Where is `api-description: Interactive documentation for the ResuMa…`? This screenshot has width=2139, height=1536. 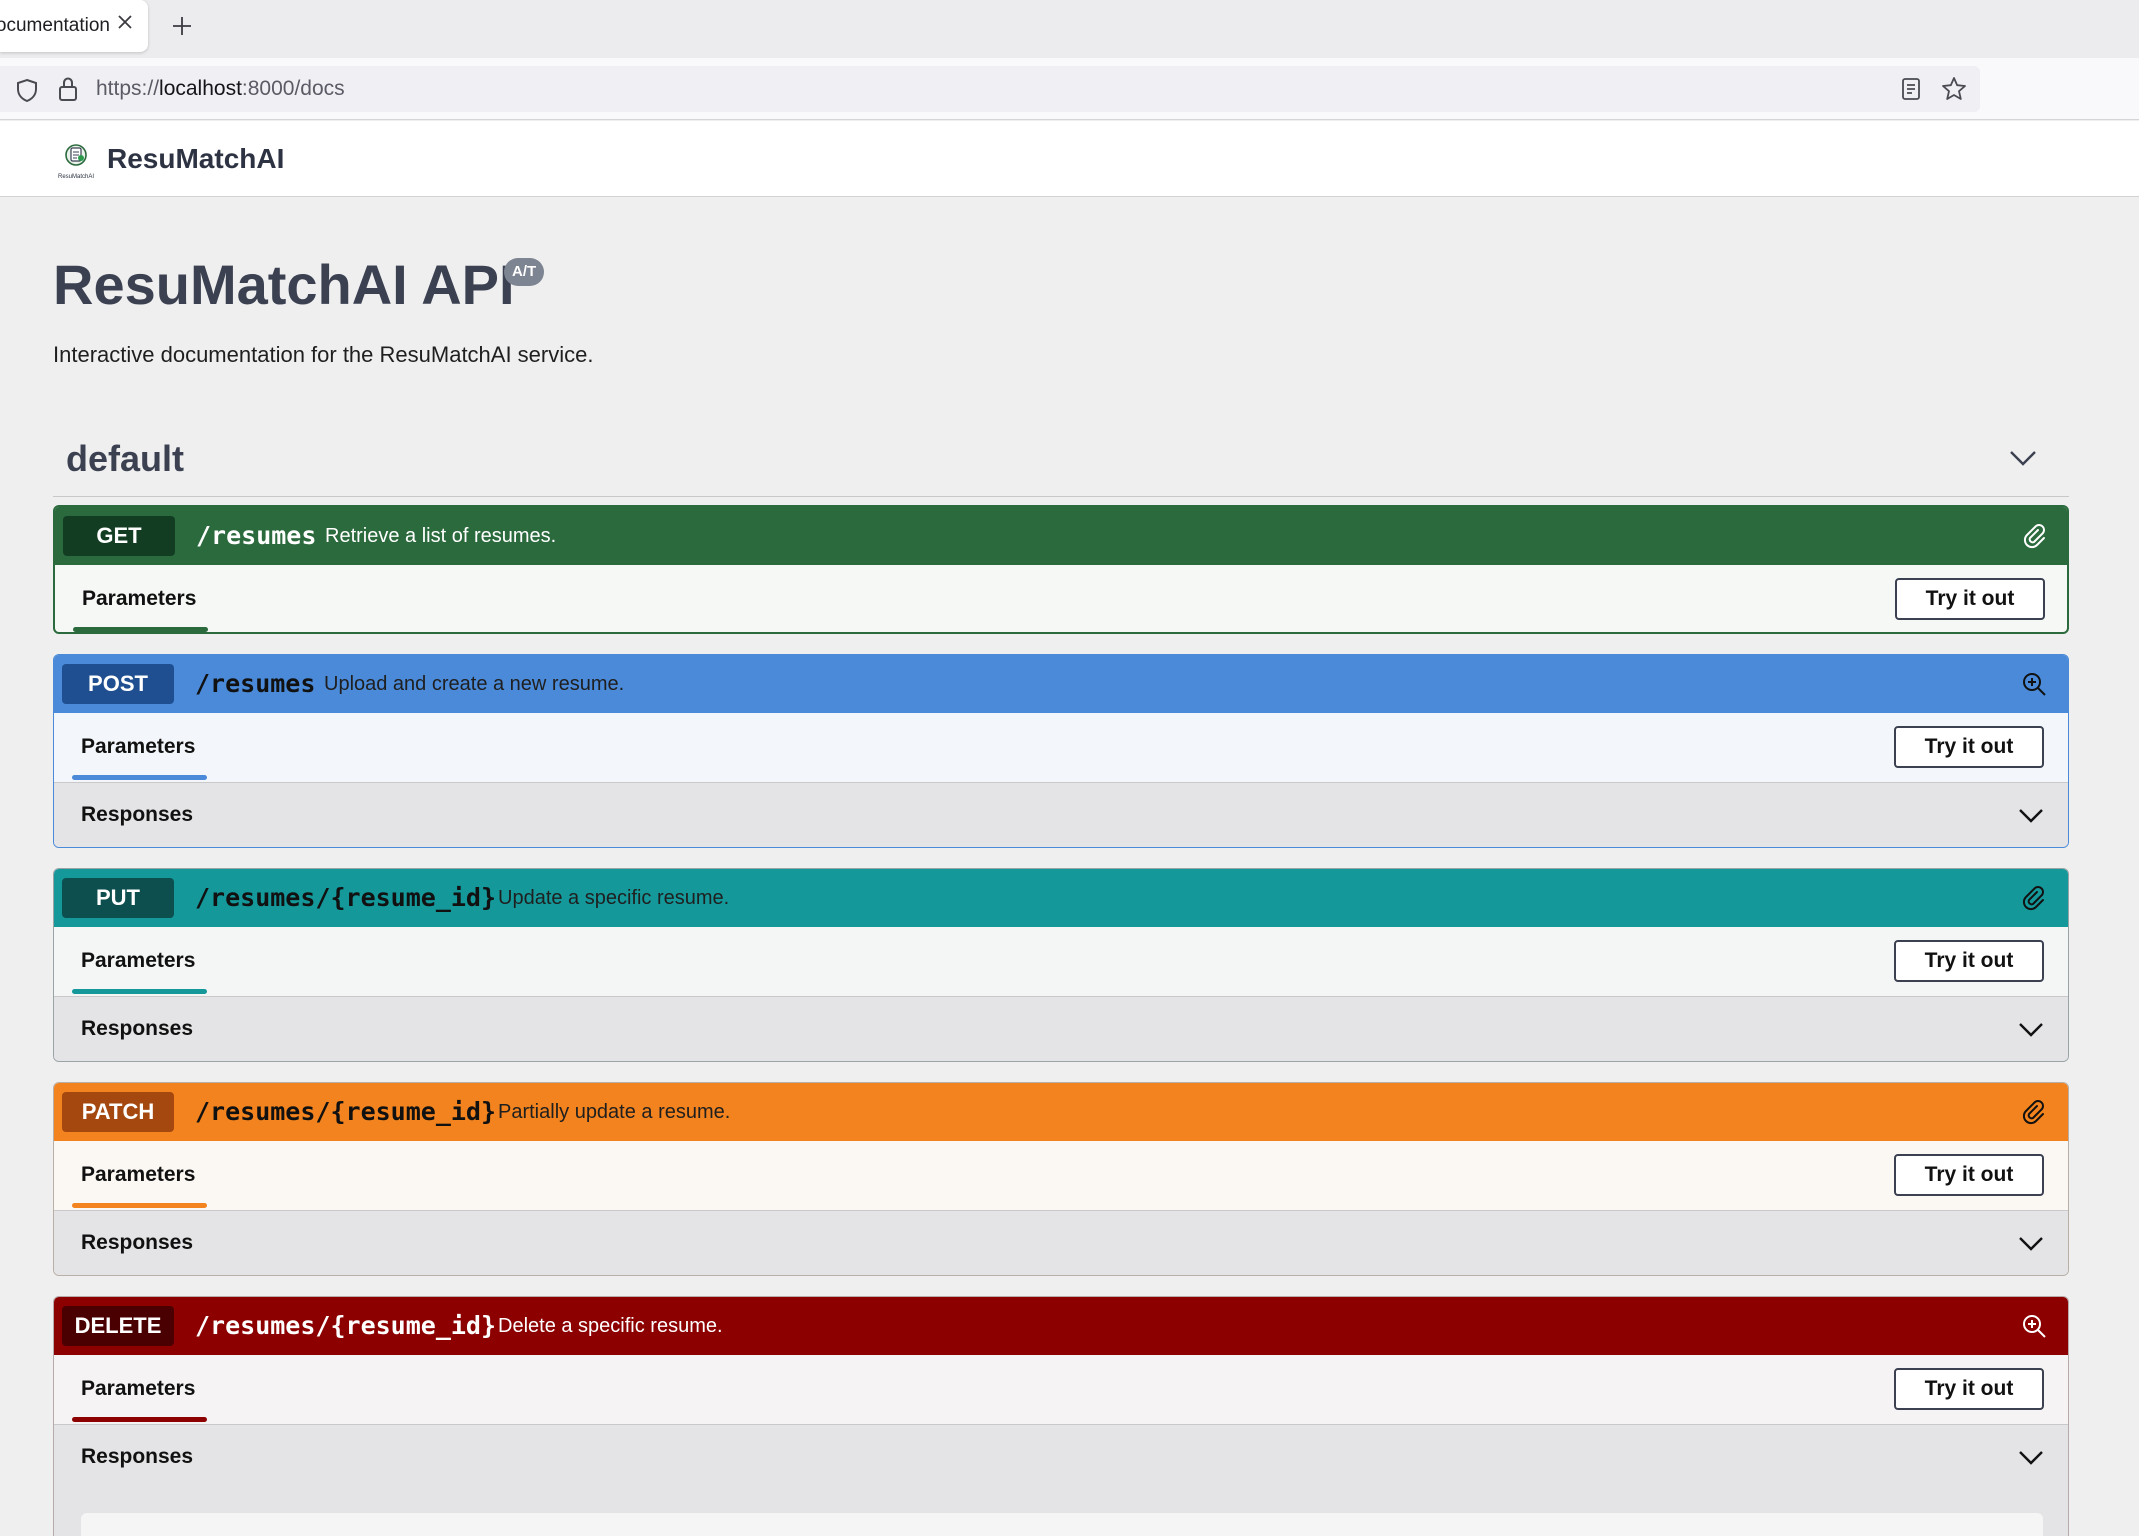
api-description: Interactive documentation for the ResuMa… is located at coordinates (323, 354).